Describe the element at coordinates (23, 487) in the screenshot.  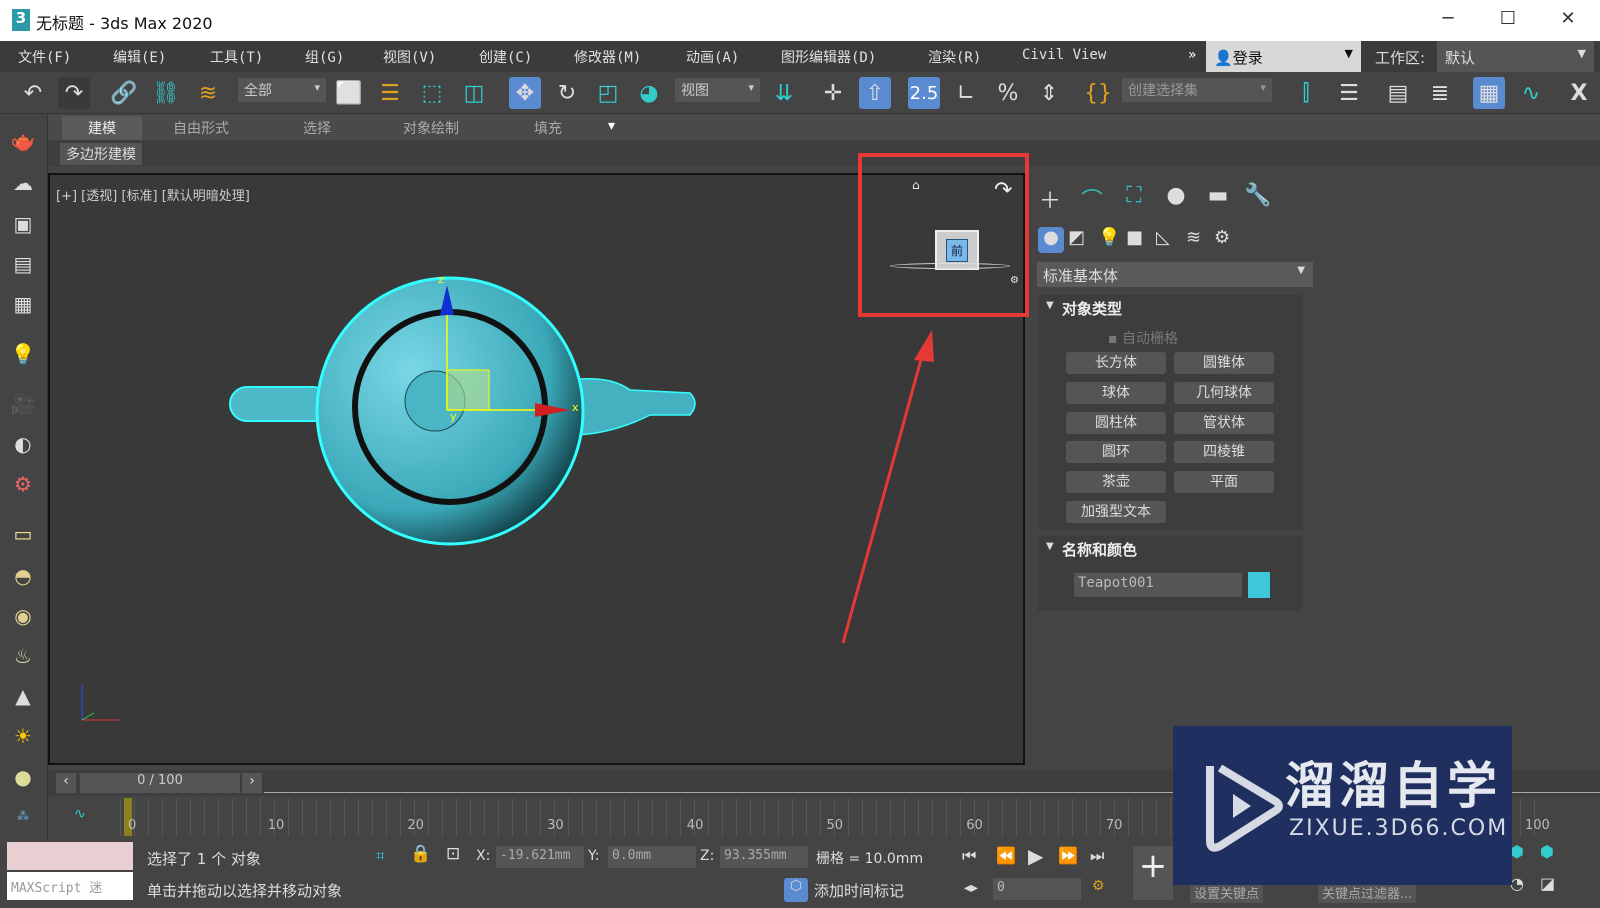
I see `render-icon: ⚙` at that location.